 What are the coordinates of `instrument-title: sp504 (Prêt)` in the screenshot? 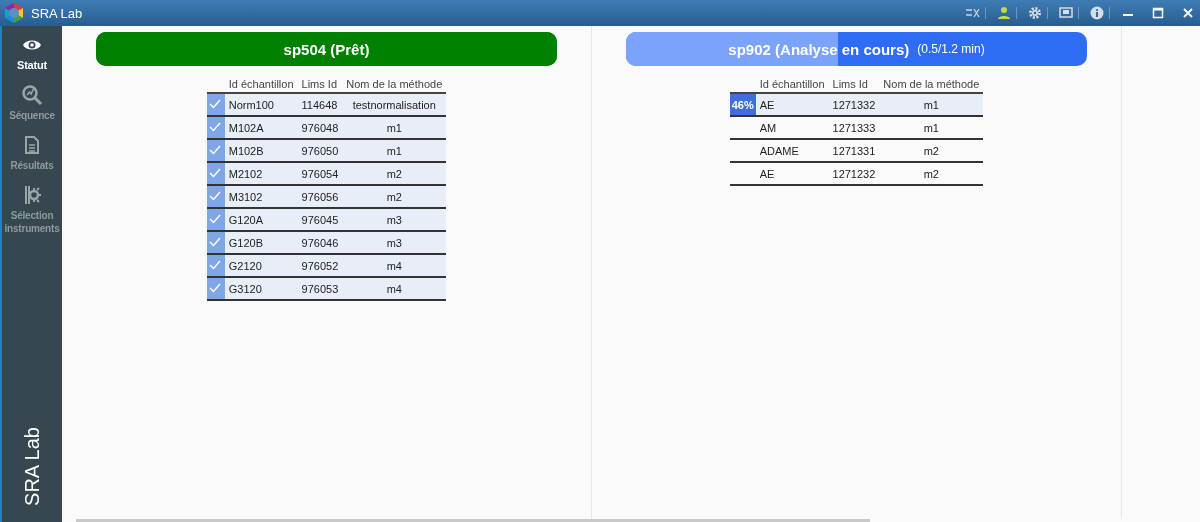 It's located at (326, 49).